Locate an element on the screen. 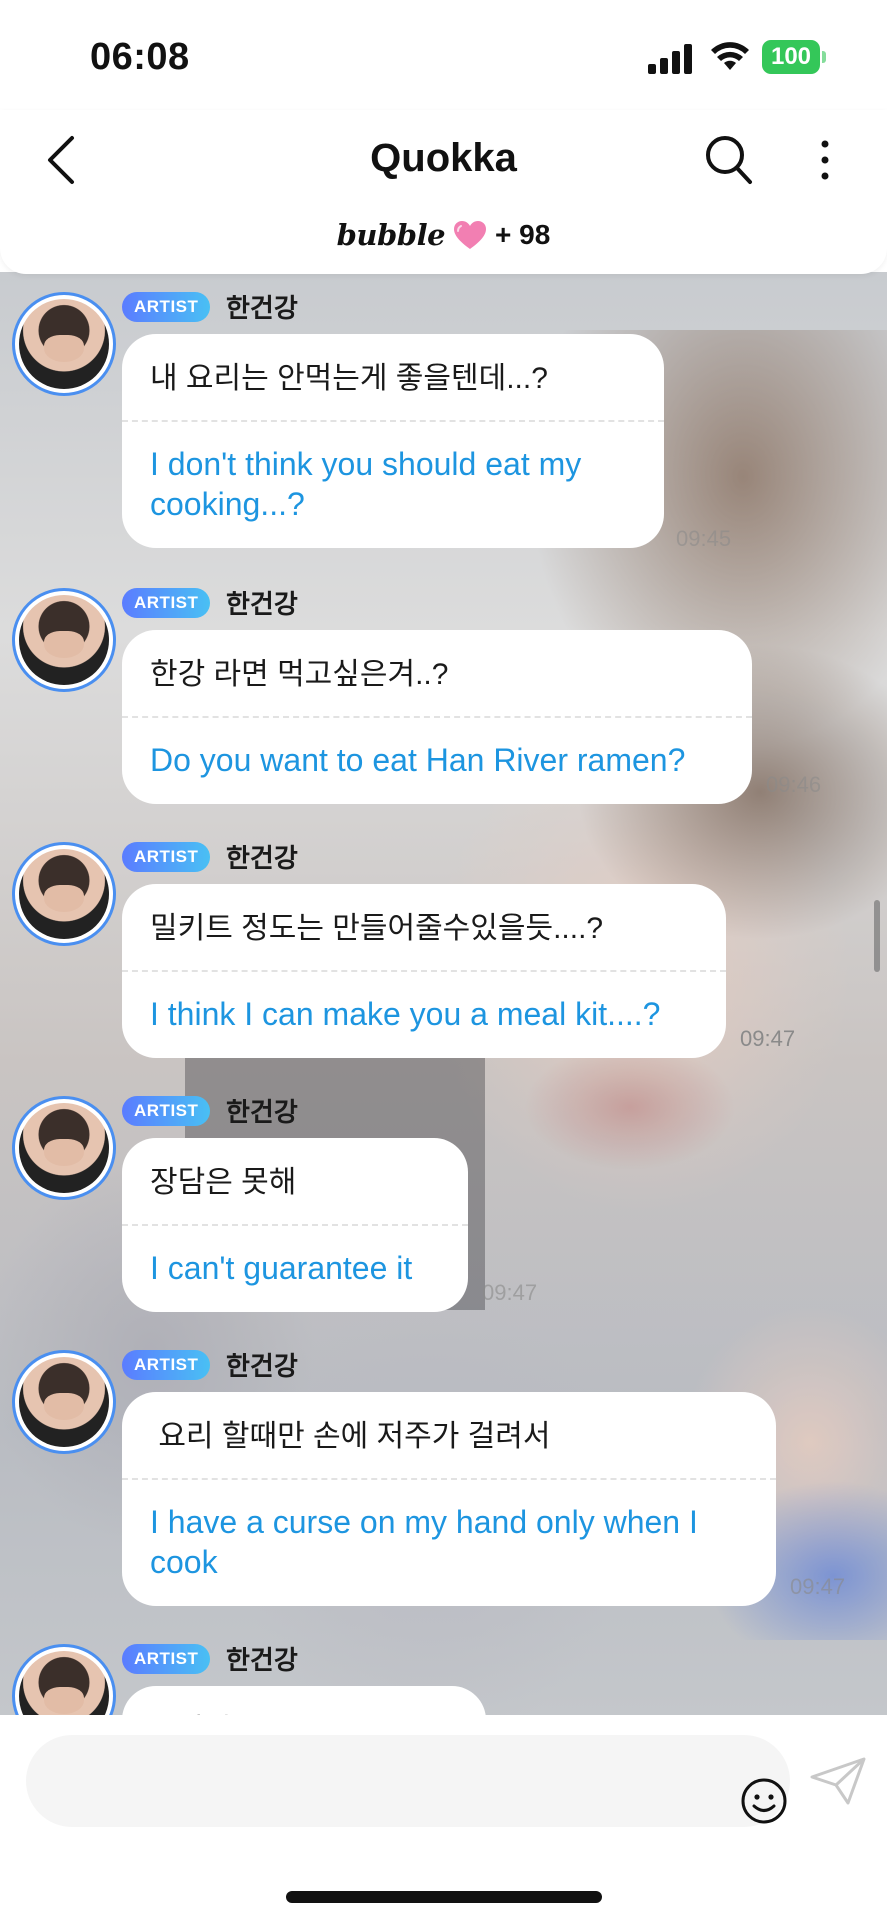 Image resolution: width=887 pixels, height=1920 pixels. message-bubble: 근와나 is located at coordinates (304, 1700).